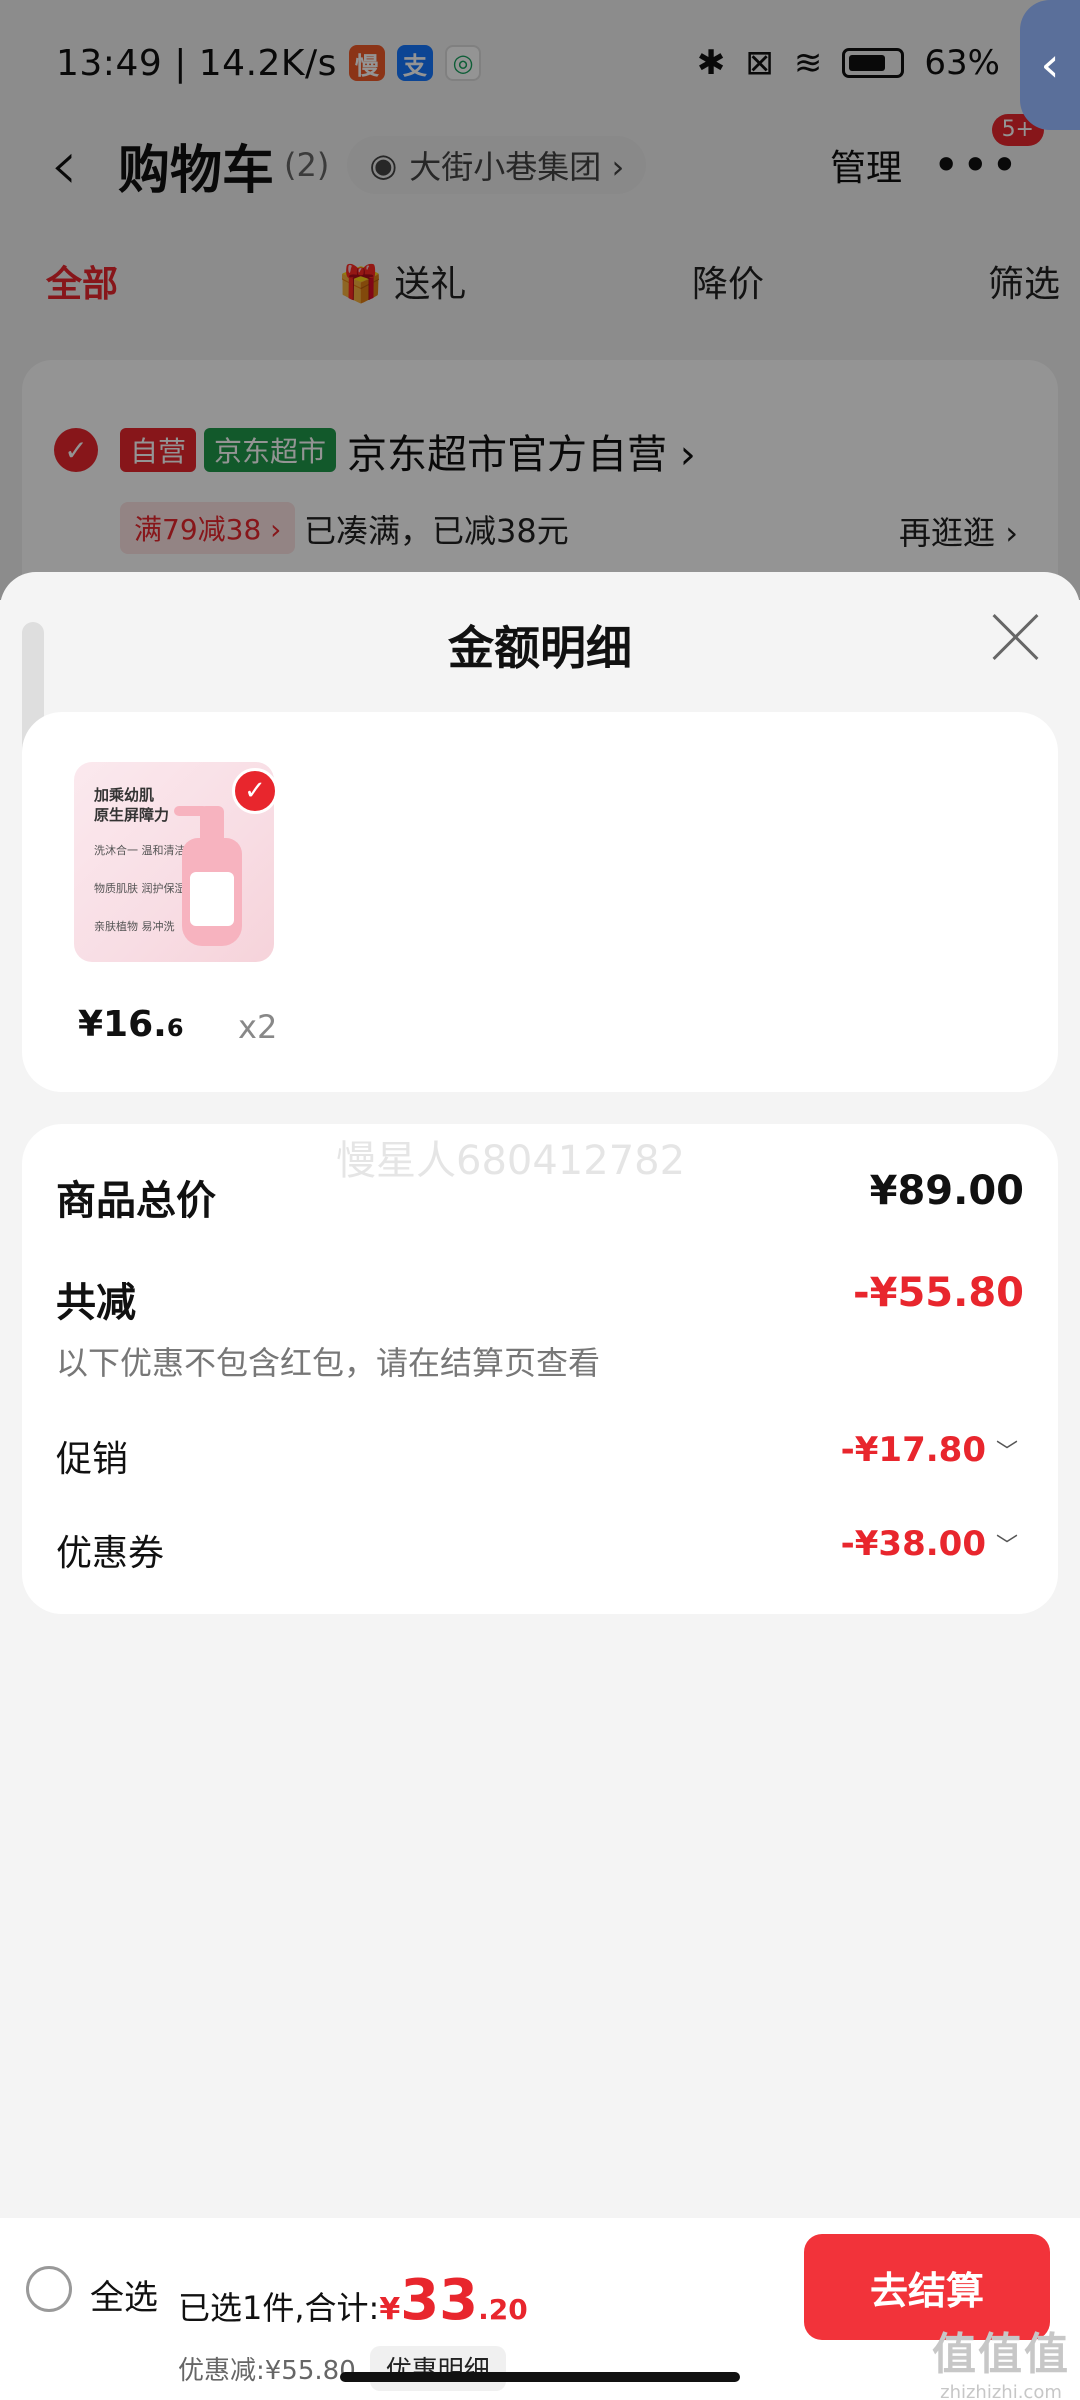  Describe the element at coordinates (913, 1544) in the screenshot. I see `coupon-value: -¥38.00` at that location.